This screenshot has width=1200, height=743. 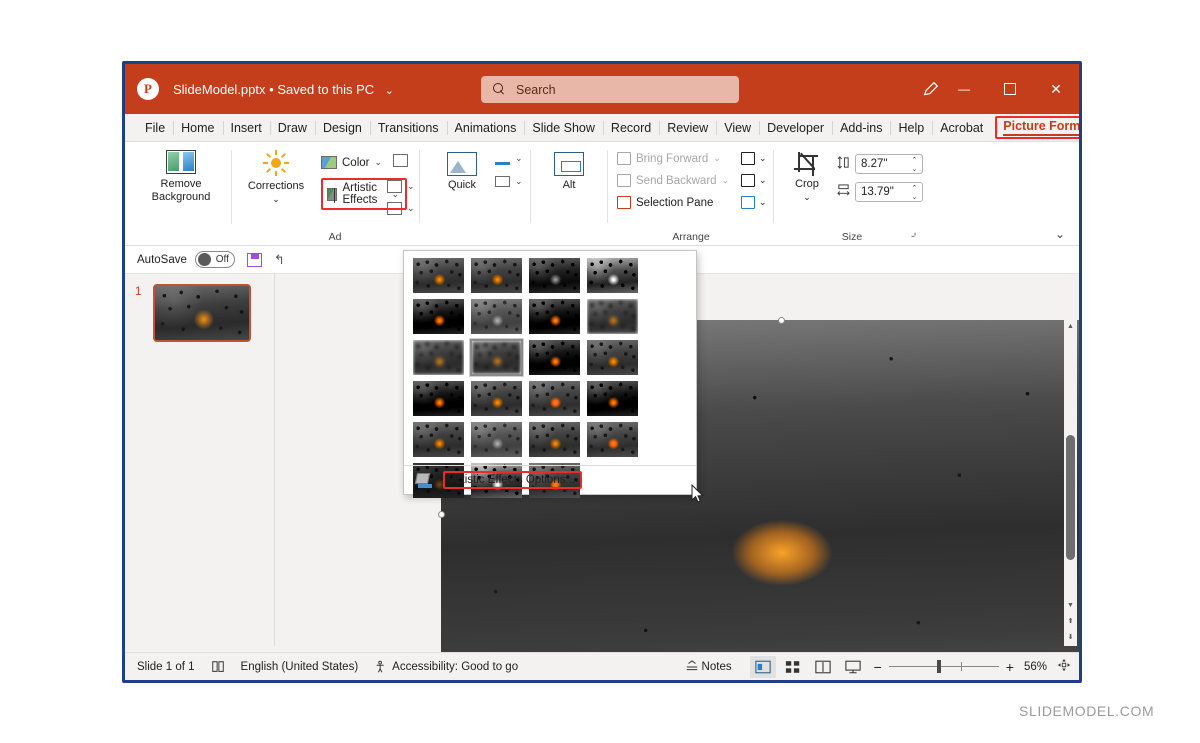 I want to click on picture-effects-button: ⌄, so click(x=509, y=181).